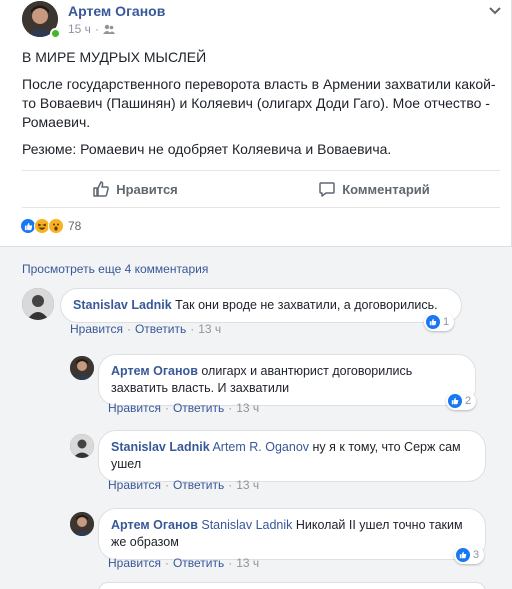  I want to click on comment-button: Комментарий, so click(374, 189).